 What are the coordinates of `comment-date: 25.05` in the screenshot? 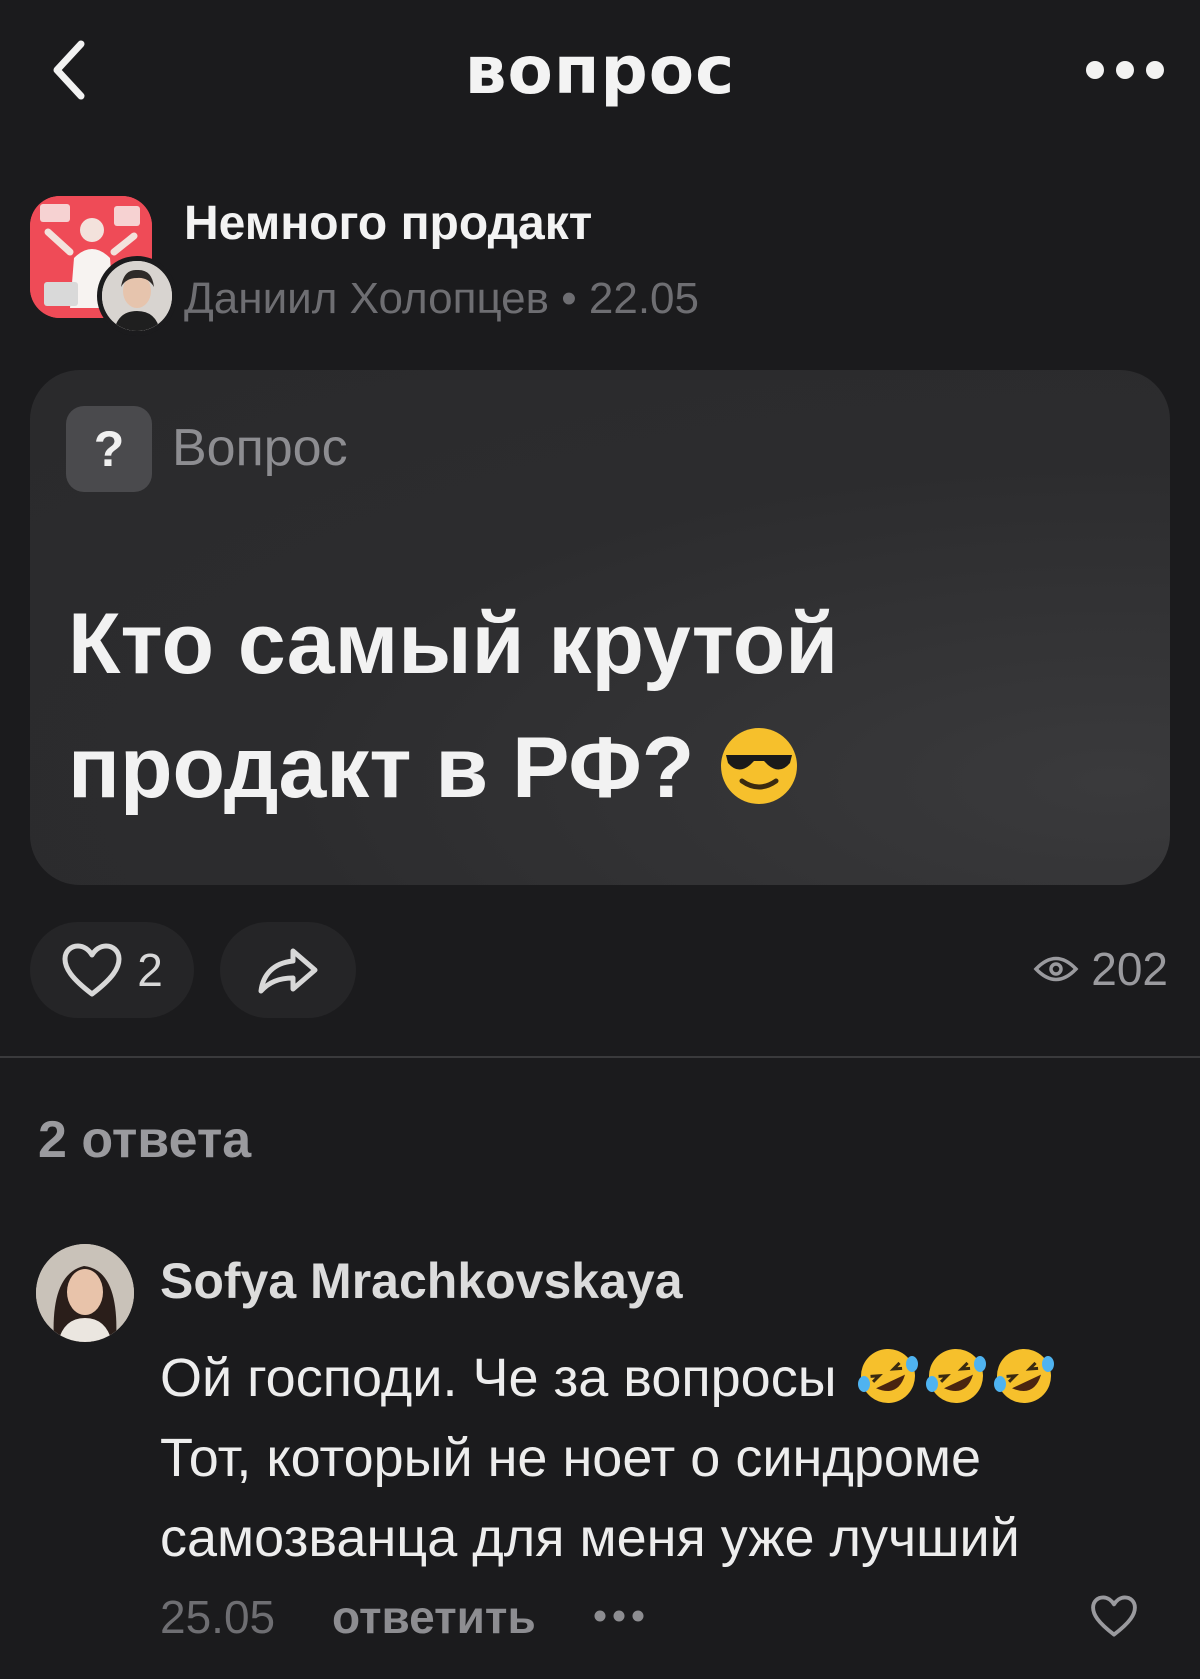 It's located at (218, 1617).